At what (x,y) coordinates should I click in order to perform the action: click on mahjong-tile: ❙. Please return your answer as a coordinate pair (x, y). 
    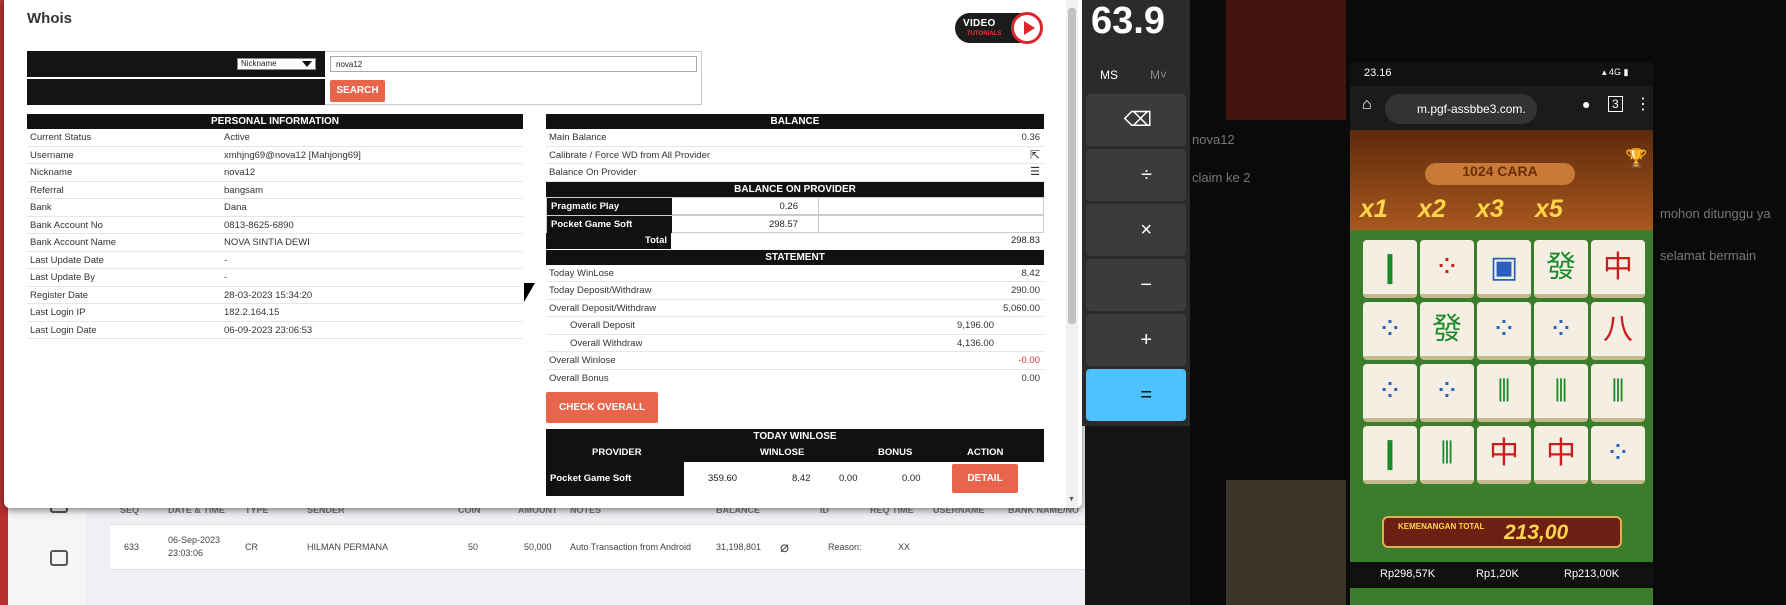
    Looking at the image, I should click on (1390, 269).